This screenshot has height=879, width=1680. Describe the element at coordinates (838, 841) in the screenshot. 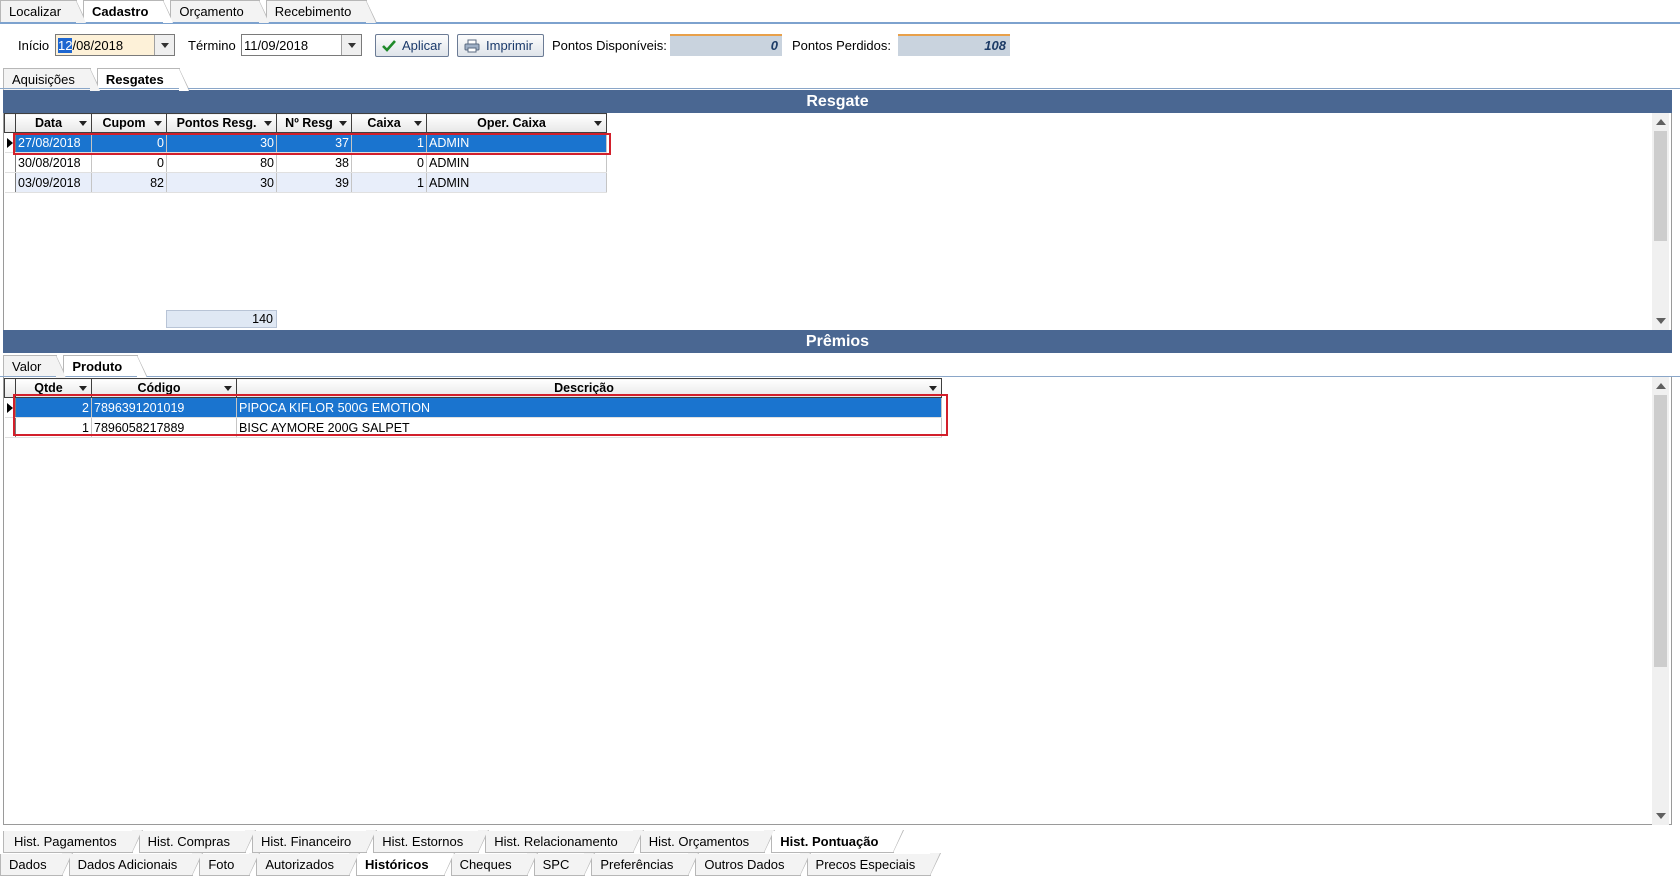

I see `tab-hist-pontuacao: Hist. Pontuação` at that location.